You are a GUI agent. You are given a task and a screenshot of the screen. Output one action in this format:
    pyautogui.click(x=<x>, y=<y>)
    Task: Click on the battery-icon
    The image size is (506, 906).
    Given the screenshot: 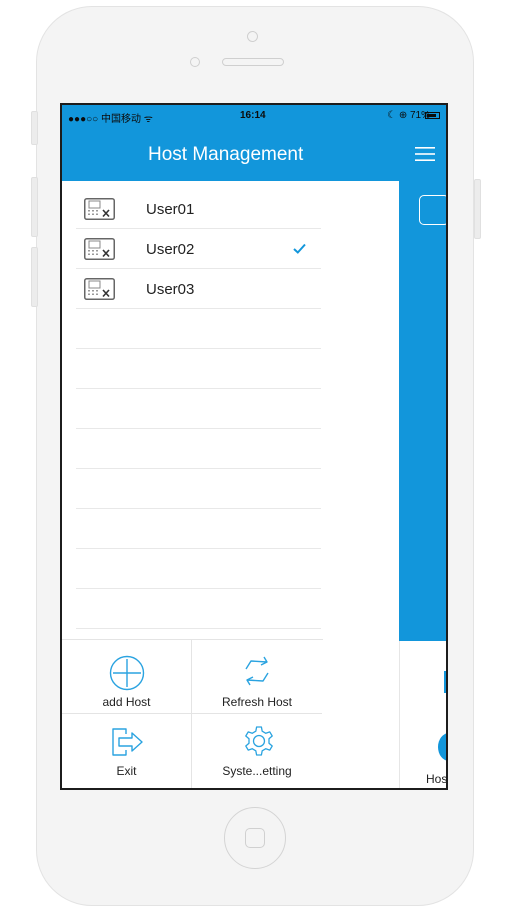 What is the action you would take?
    pyautogui.click(x=432, y=115)
    